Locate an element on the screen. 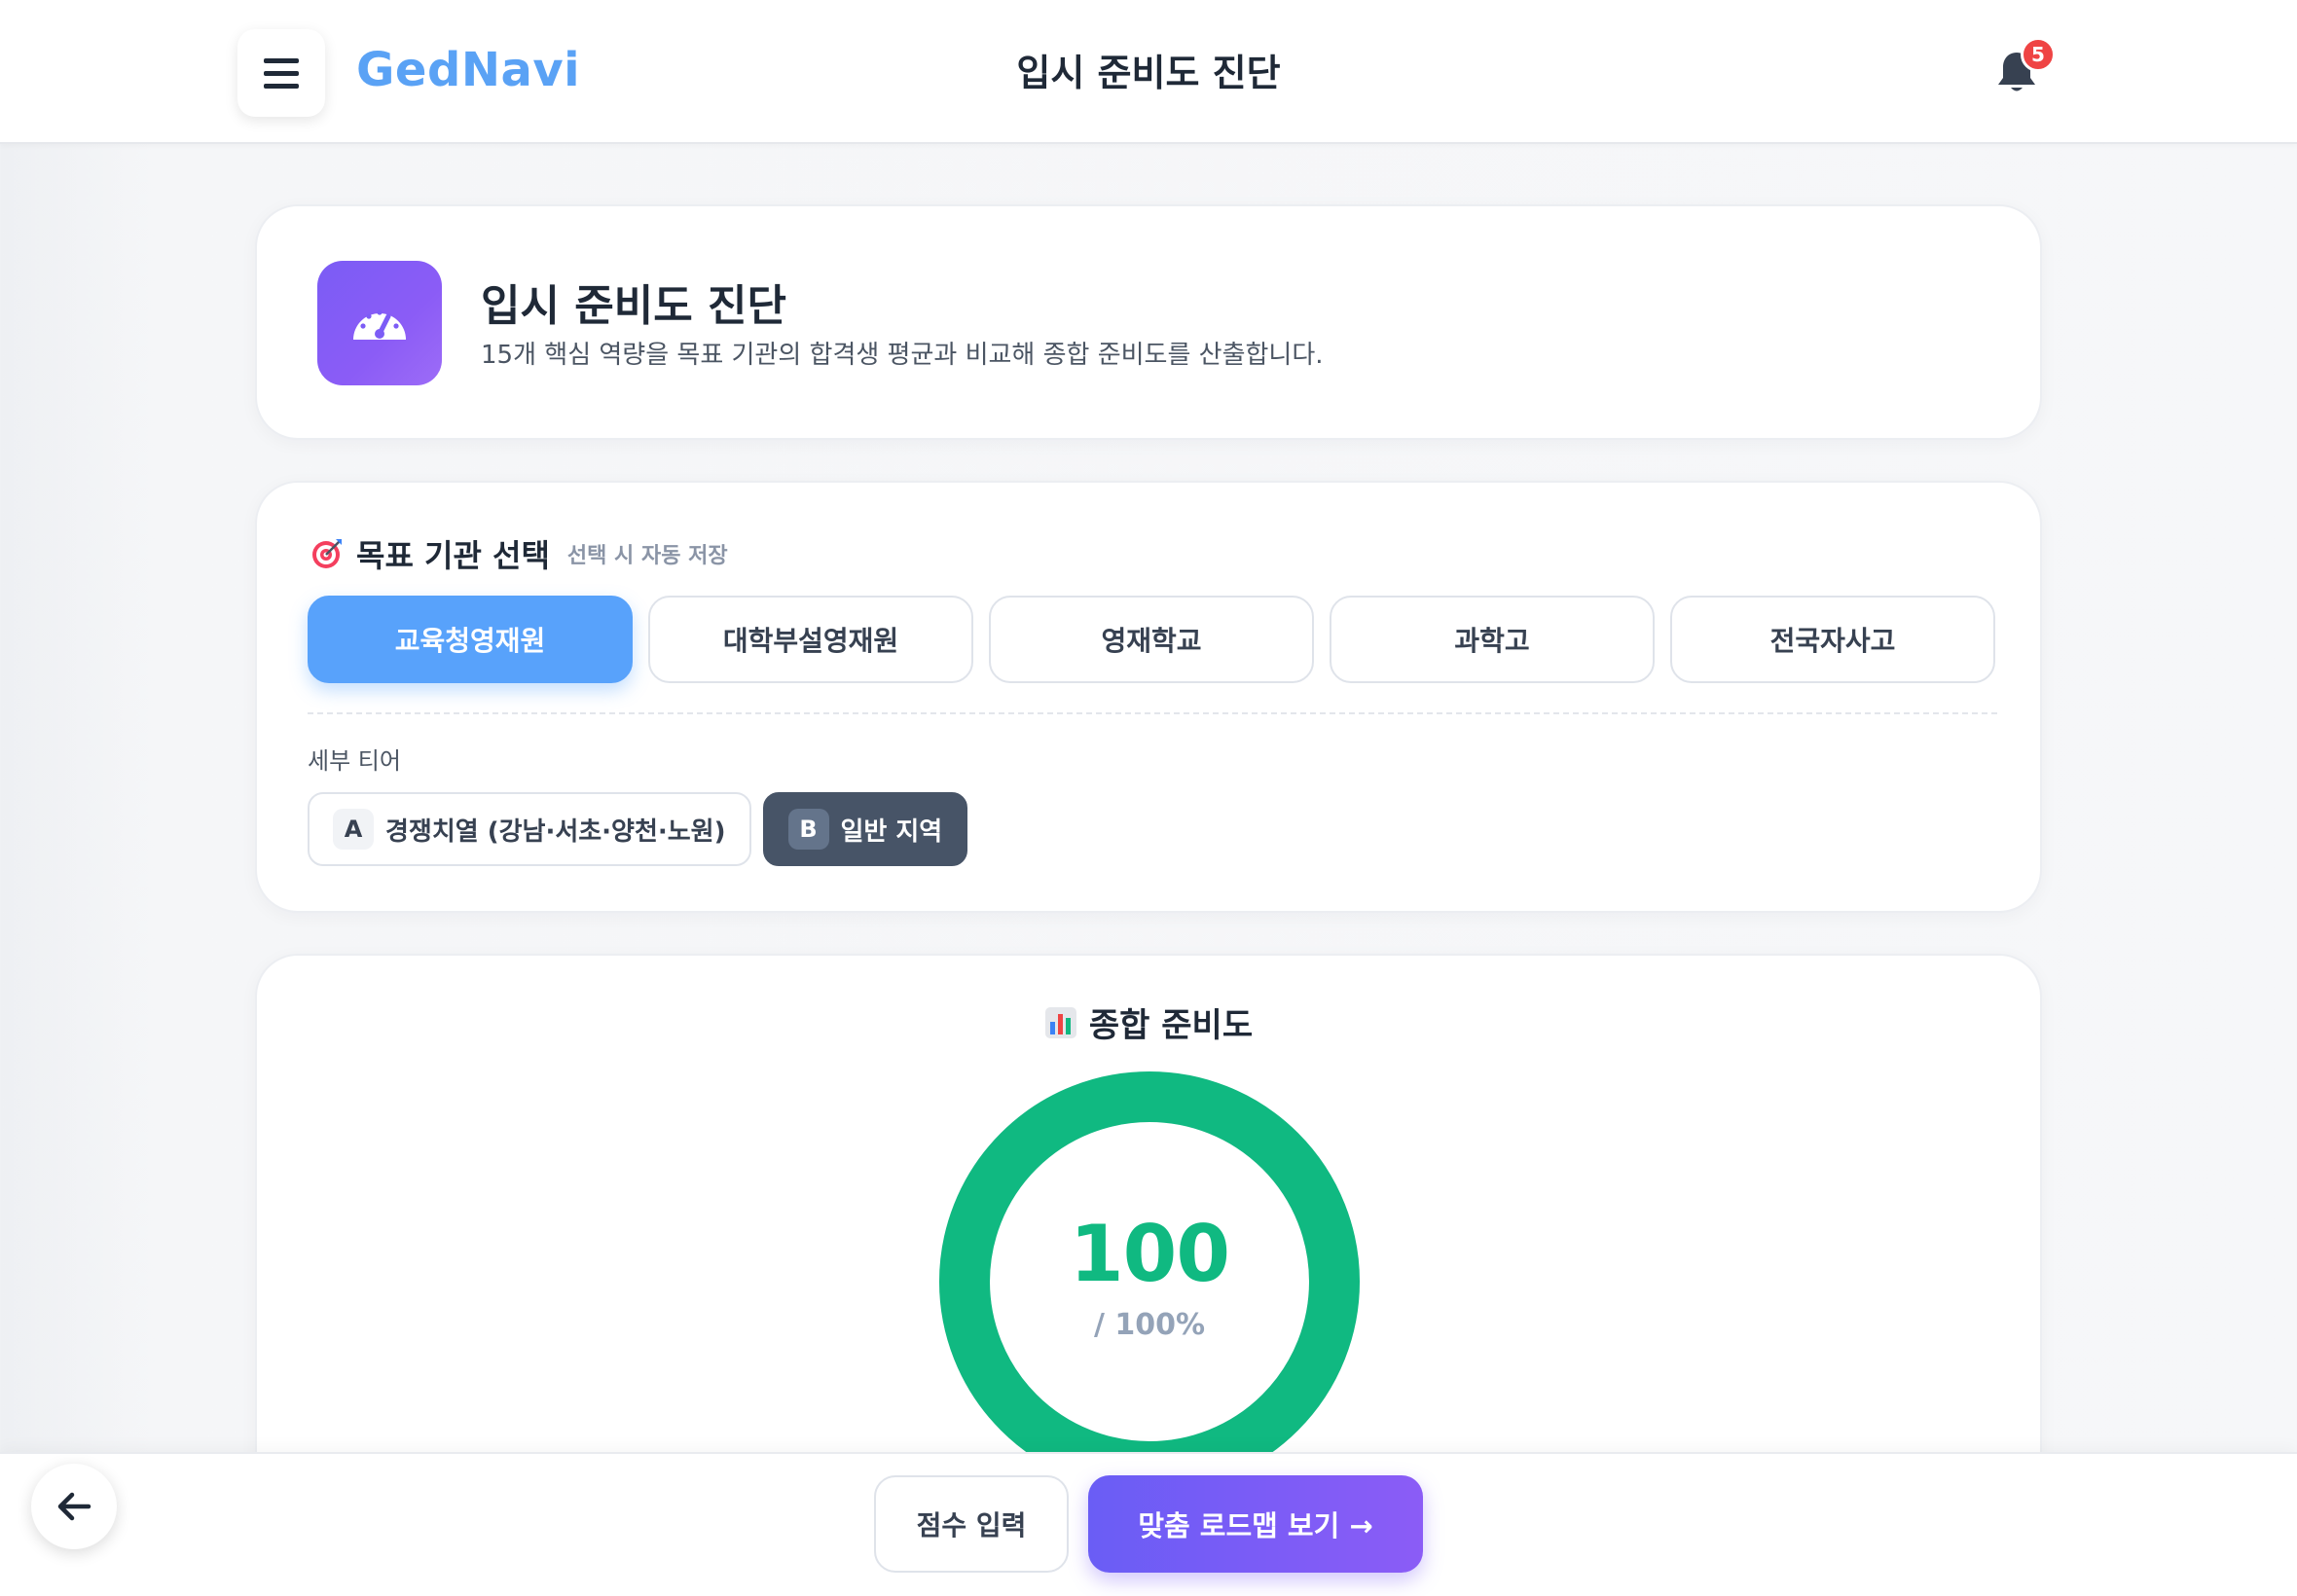 This screenshot has width=2297, height=1596. gauge-icon is located at coordinates (380, 323).